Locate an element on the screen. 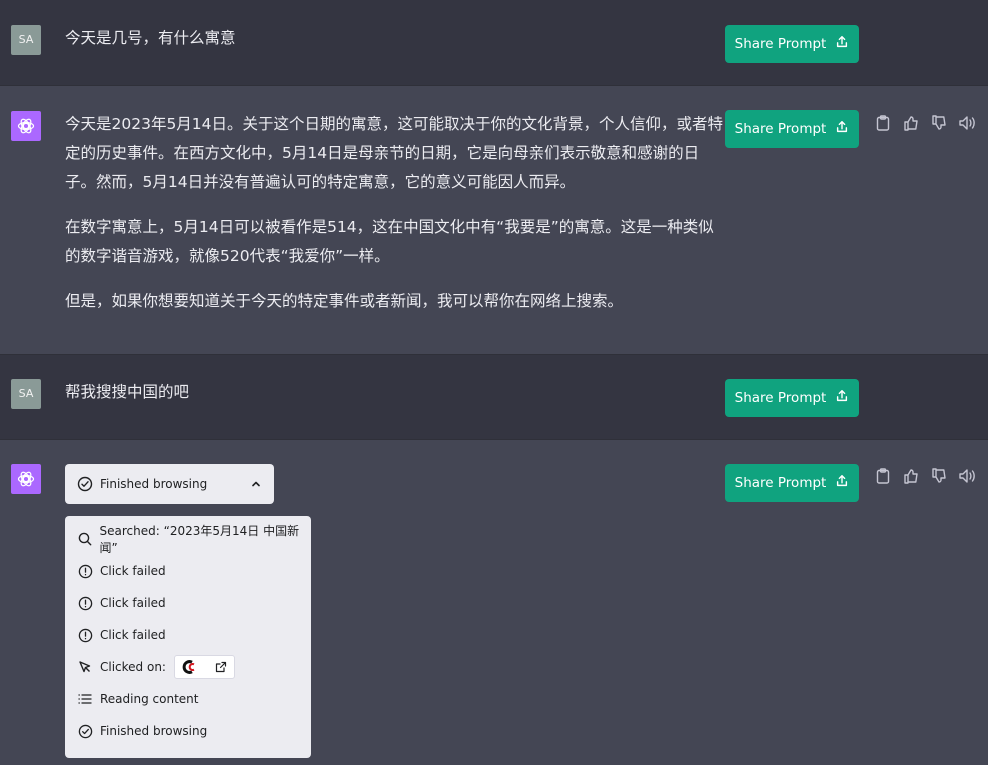 This screenshot has width=988, height=765. assistant-paragraph: 但是，如果你想要知道关于今天的特定事件或者新闻，我可以帮你在网络上搜索。 is located at coordinates (344, 301).